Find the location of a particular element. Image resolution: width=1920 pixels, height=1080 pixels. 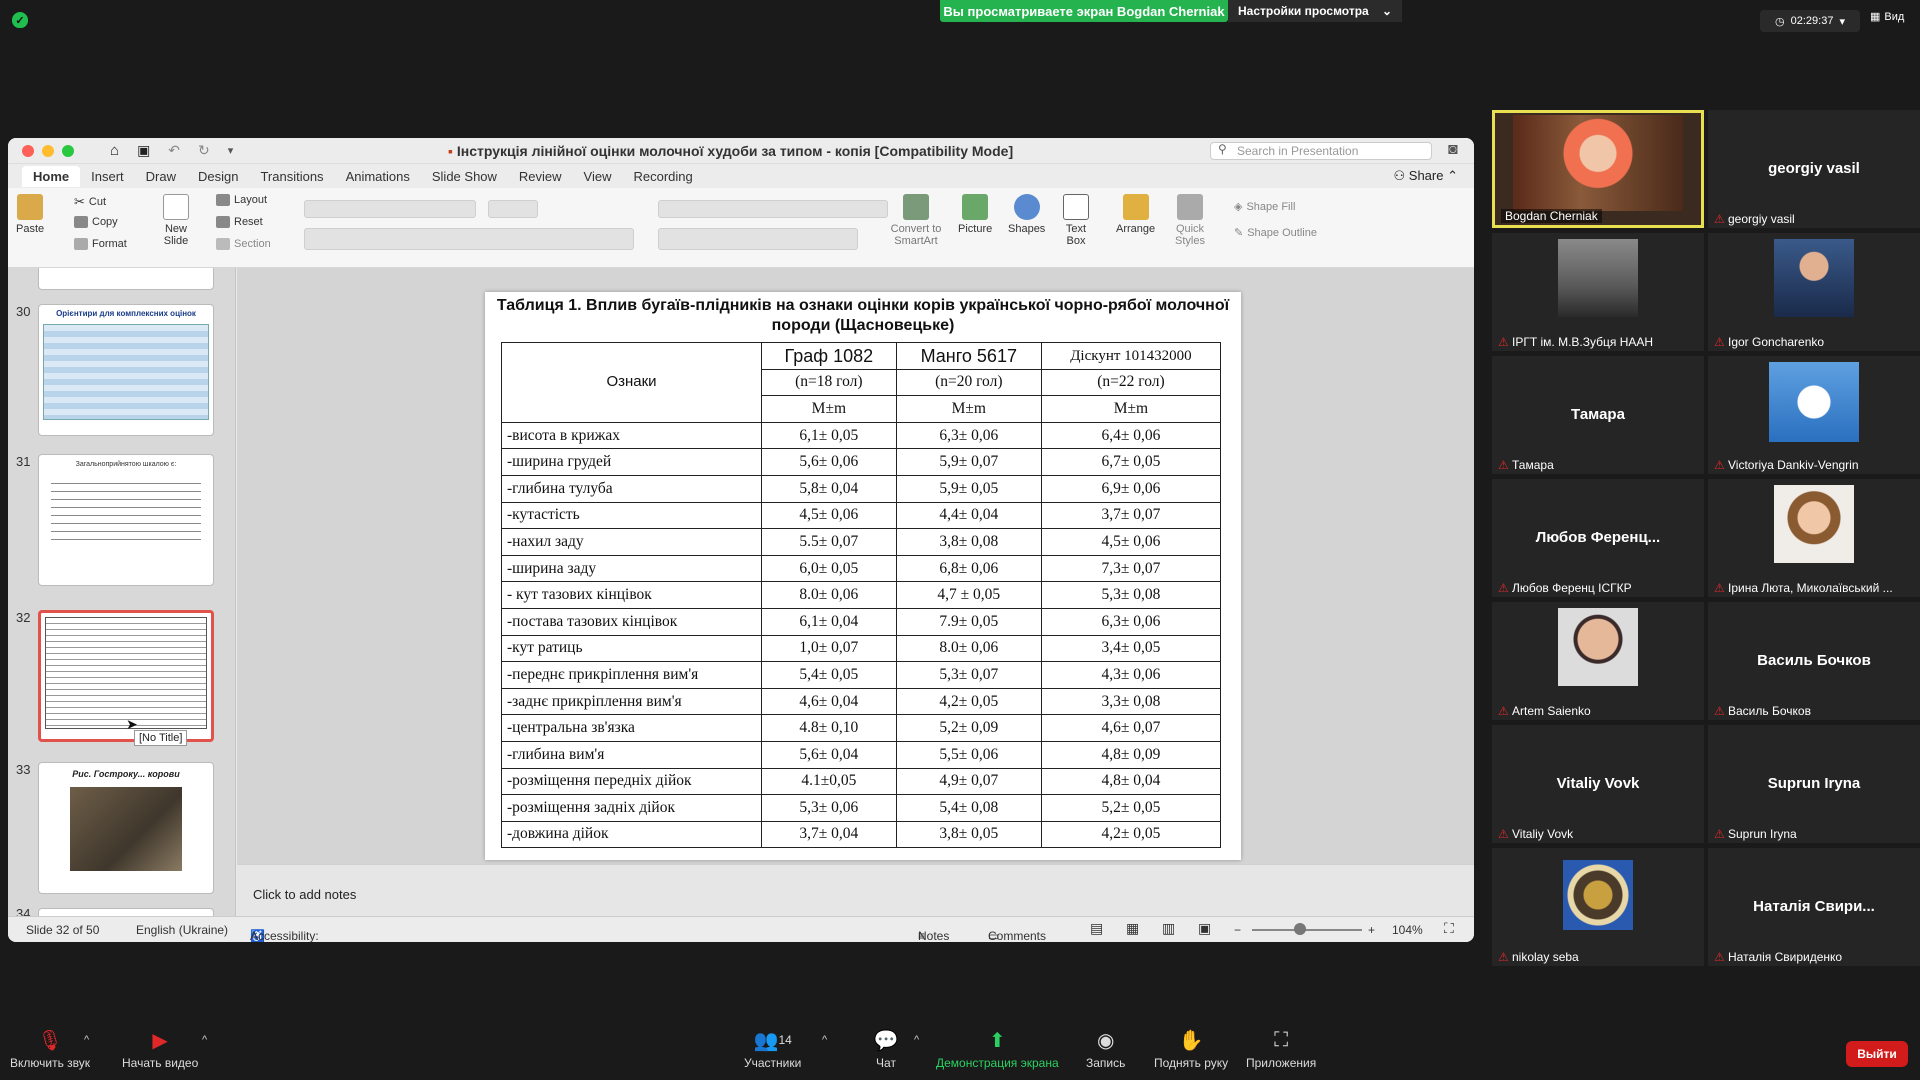

shape-fill-button: ◈ Shape Fill is located at coordinates (1264, 207).